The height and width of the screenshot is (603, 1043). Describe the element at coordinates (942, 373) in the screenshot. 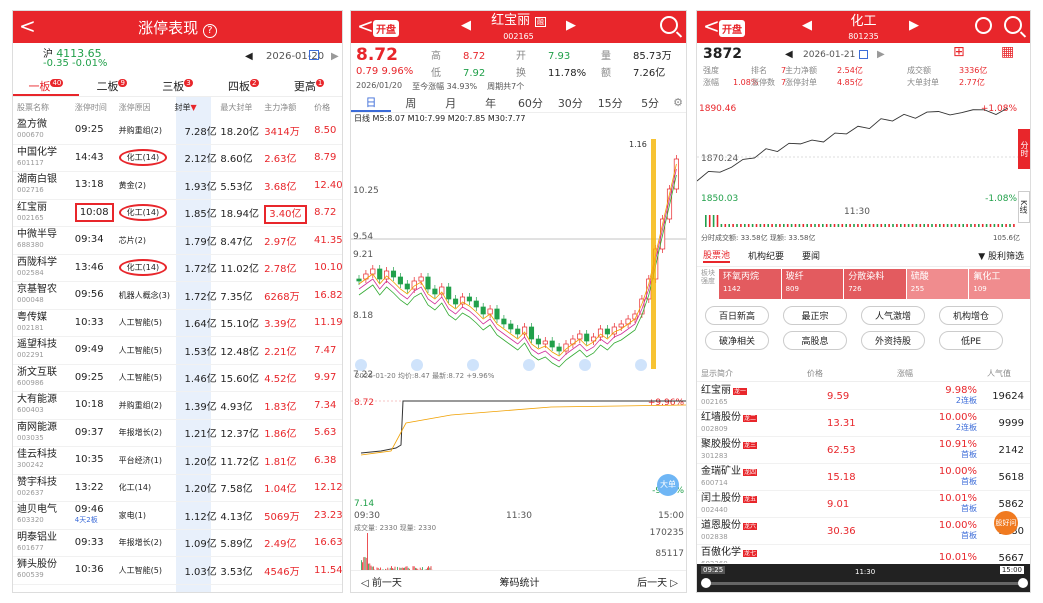

I see `list-col-change: 涨幅` at that location.